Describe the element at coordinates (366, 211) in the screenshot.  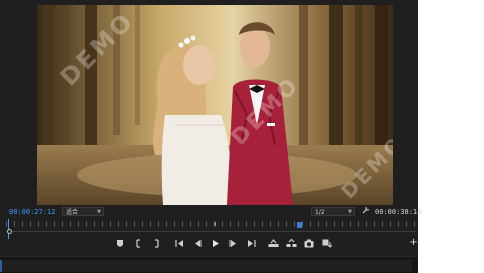
I see `wrench-icon` at that location.